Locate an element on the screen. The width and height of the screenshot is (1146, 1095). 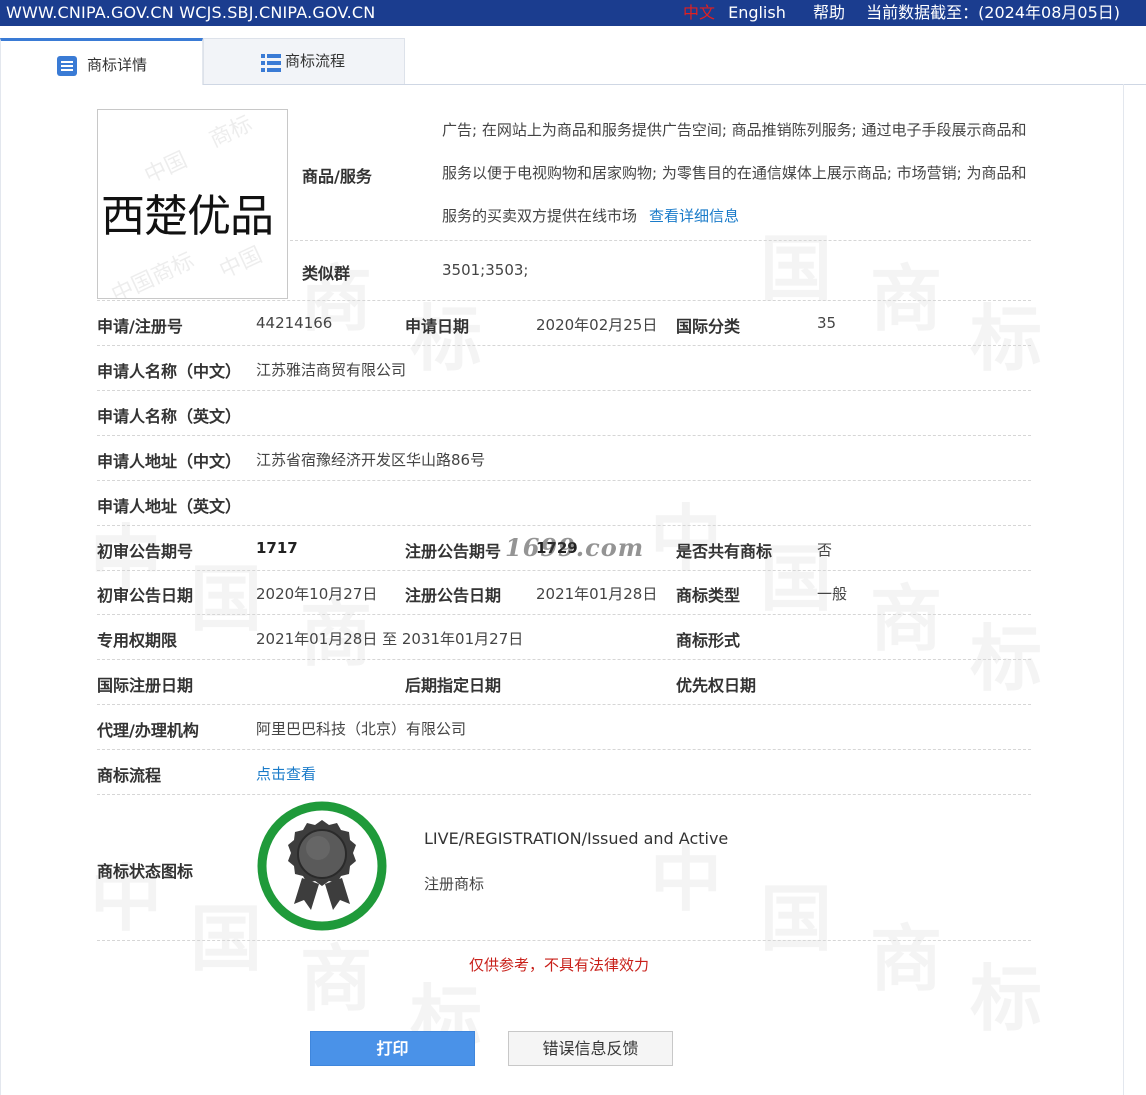
goods-services-label: 商品/服务 is located at coordinates (337, 176).